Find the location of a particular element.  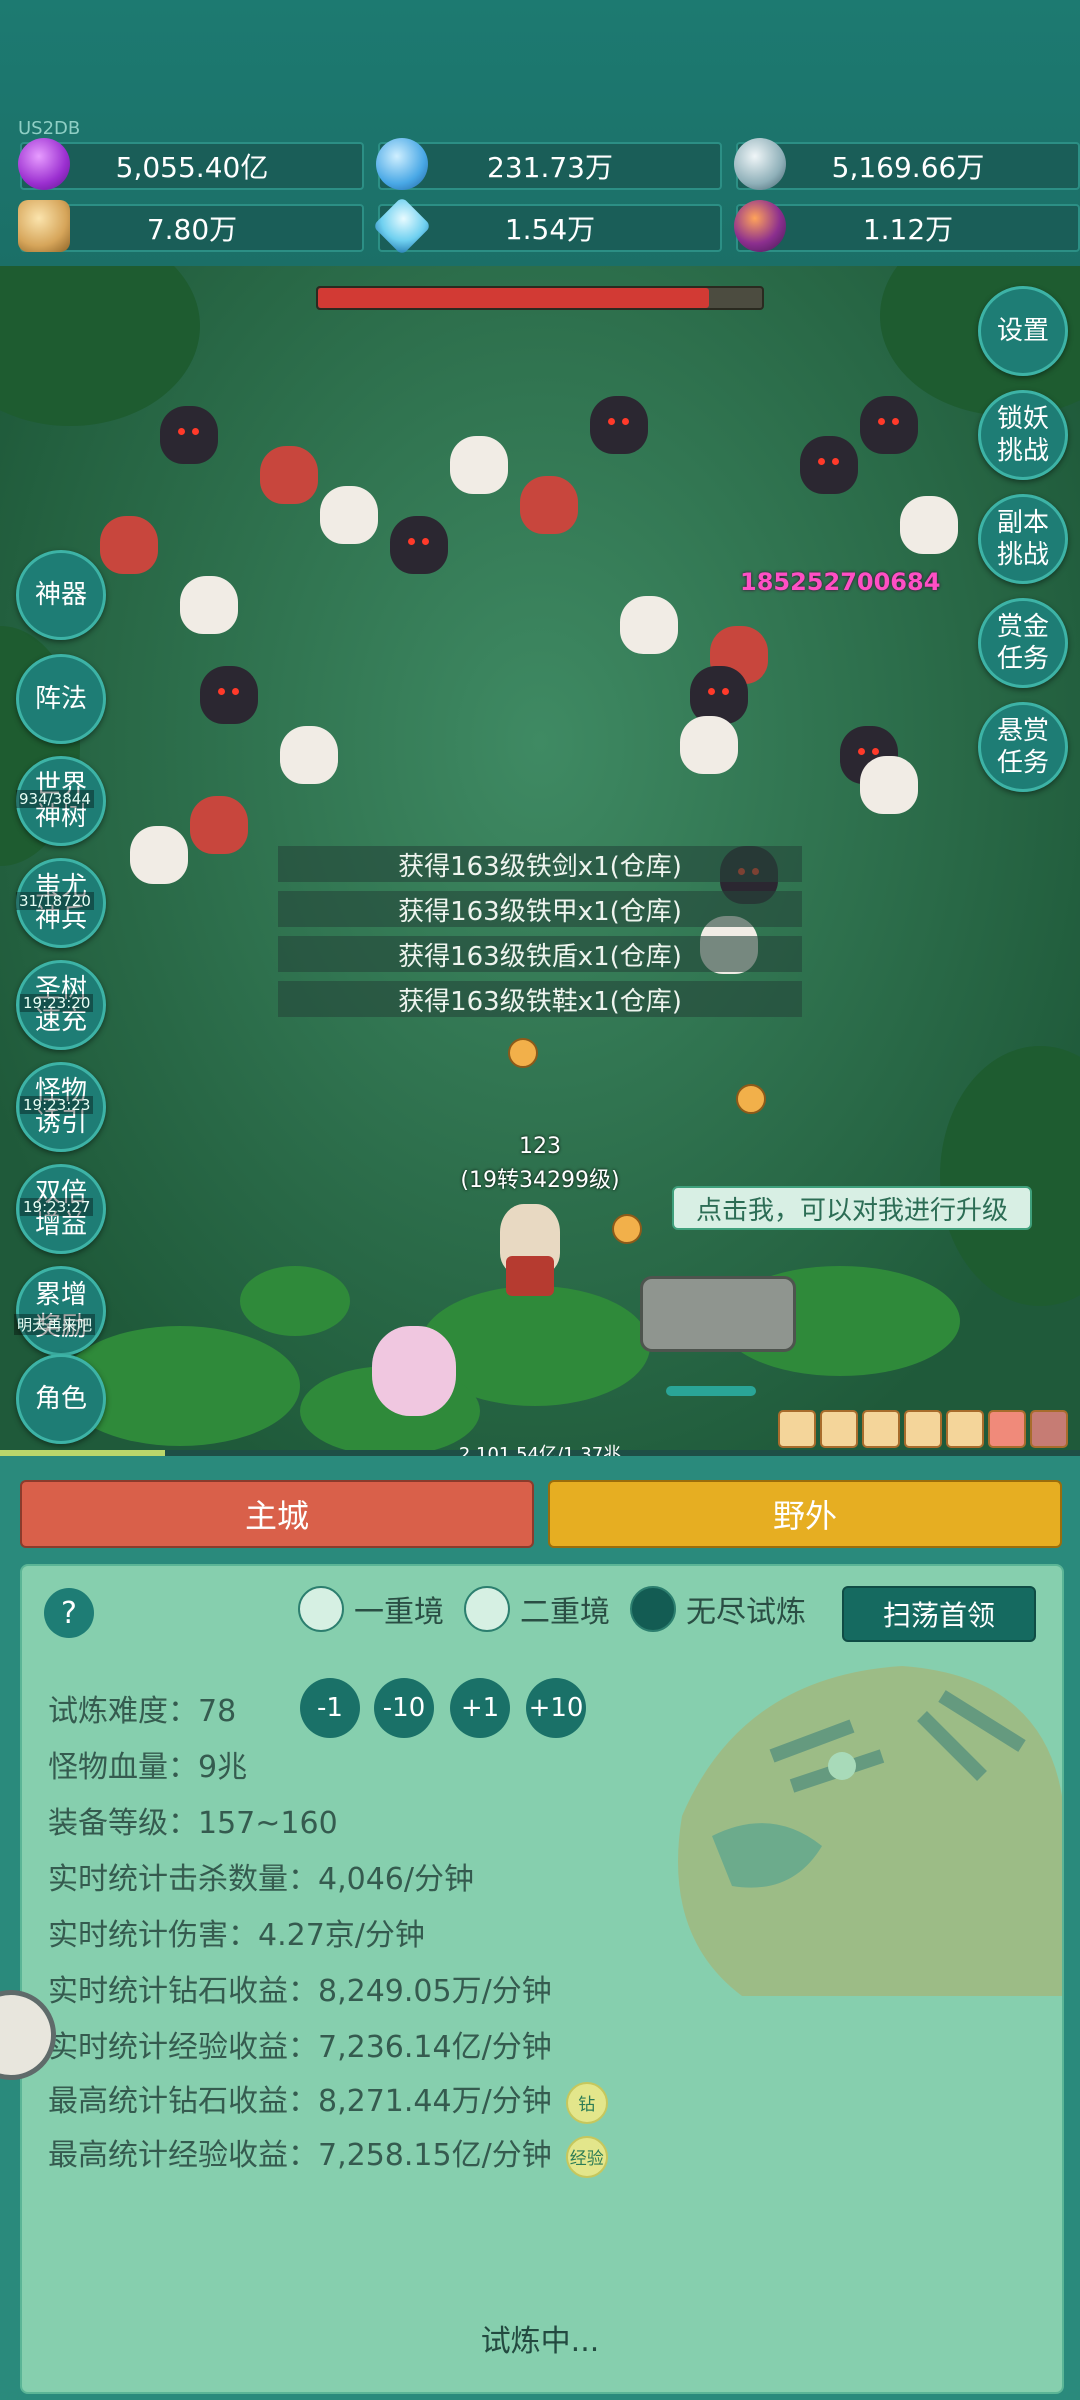

max-exp-income: 最高统计经验收益：7,258.15亿/分钟 is located at coordinates (300, 2155).